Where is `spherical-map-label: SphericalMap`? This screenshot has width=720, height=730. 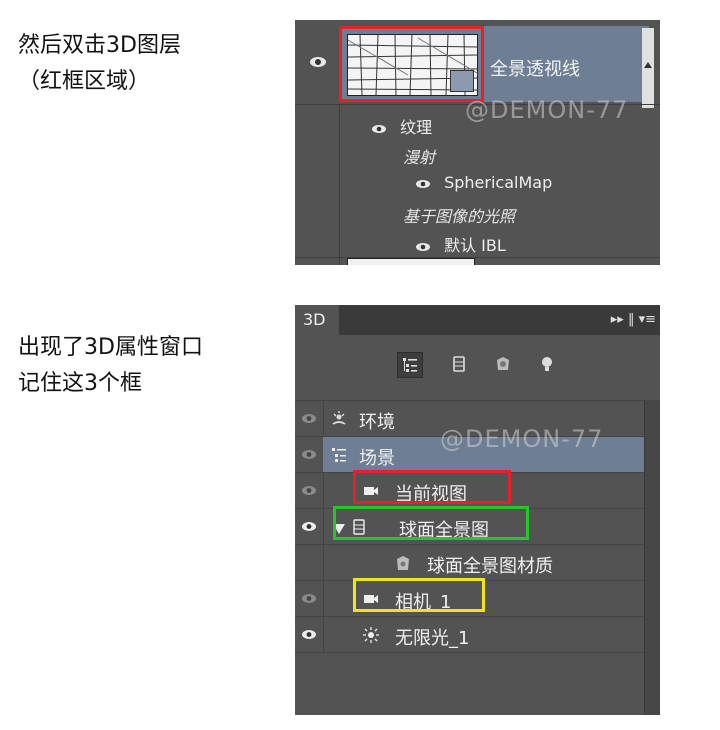
spherical-map-label: SphericalMap is located at coordinates (498, 182).